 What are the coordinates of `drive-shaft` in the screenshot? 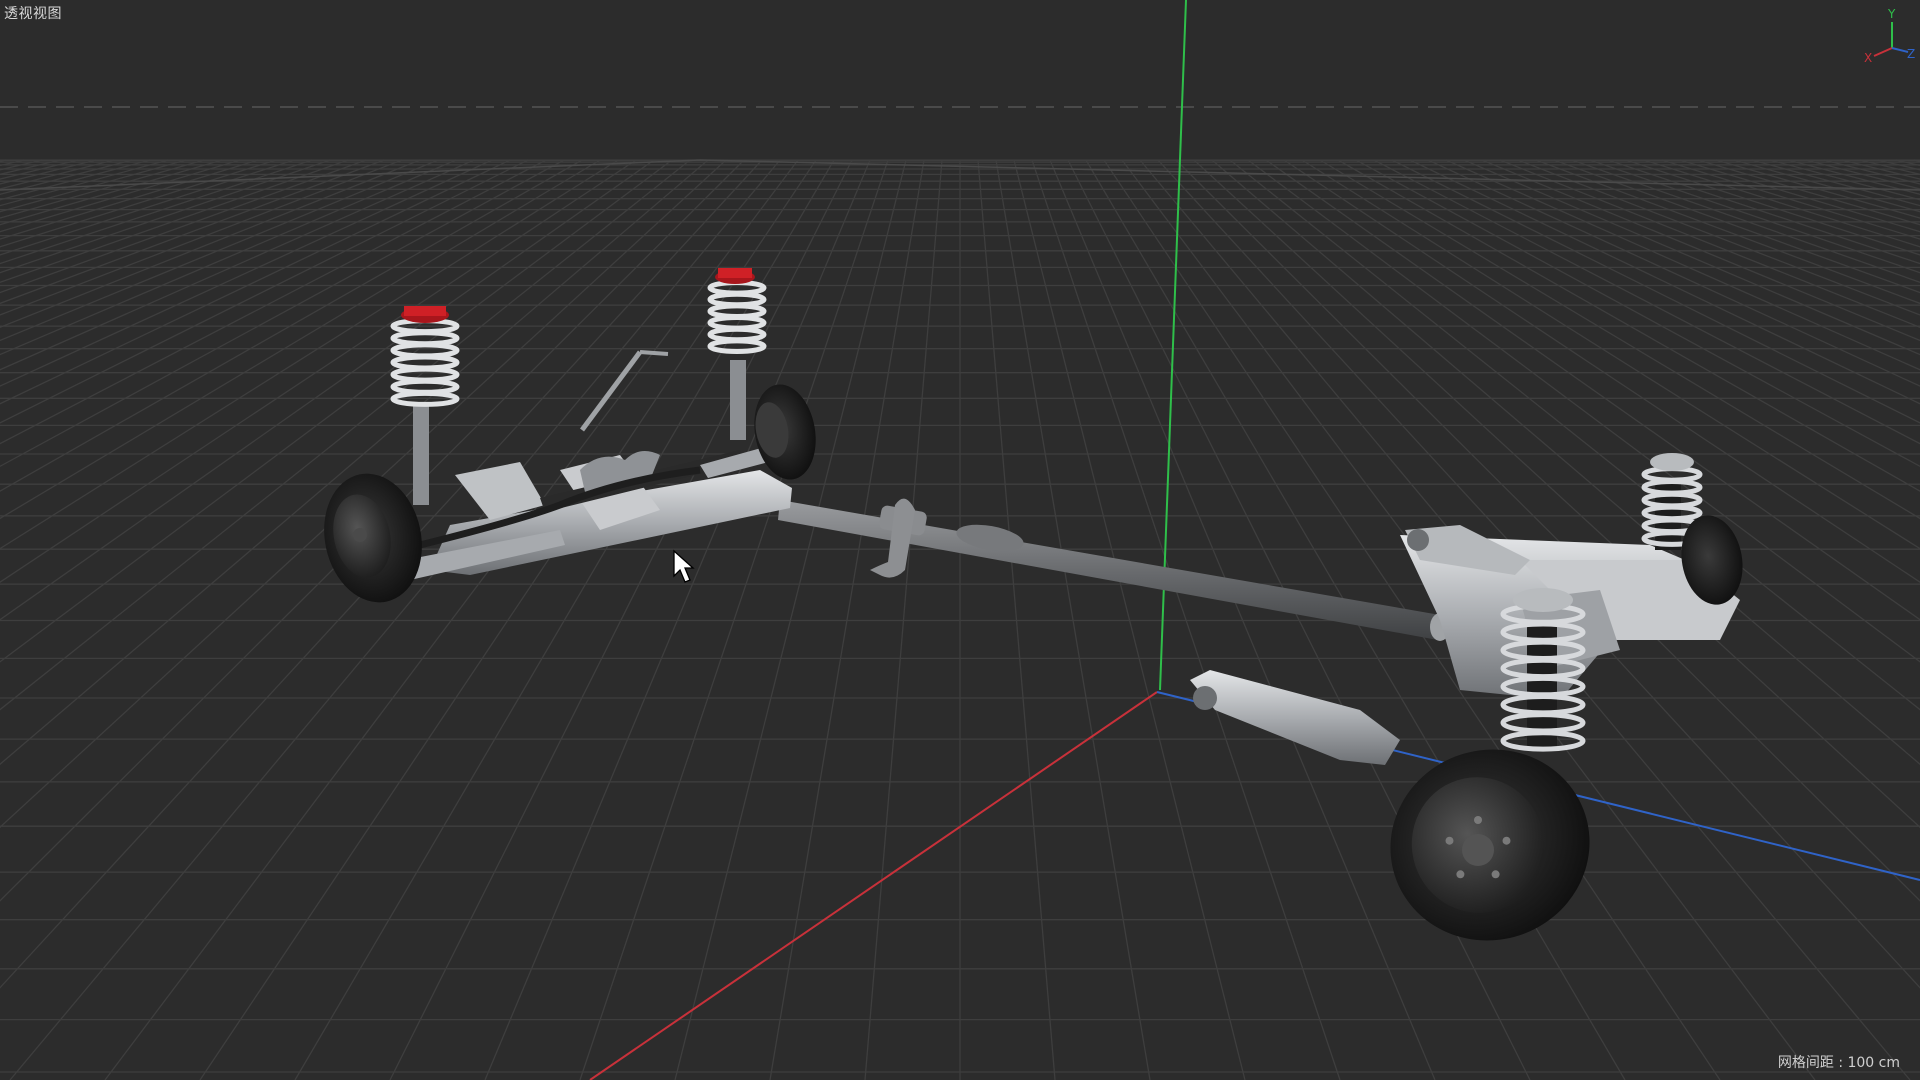 It's located at (1114, 569).